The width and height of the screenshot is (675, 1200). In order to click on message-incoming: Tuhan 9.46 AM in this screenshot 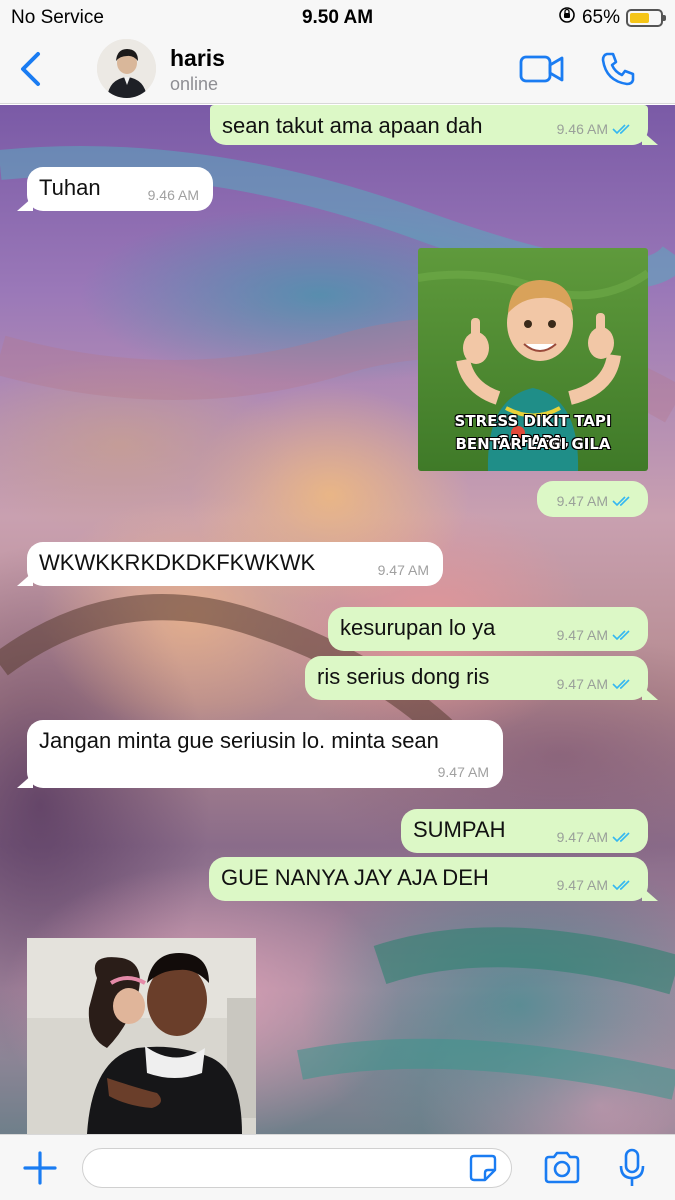, I will do `click(115, 189)`.